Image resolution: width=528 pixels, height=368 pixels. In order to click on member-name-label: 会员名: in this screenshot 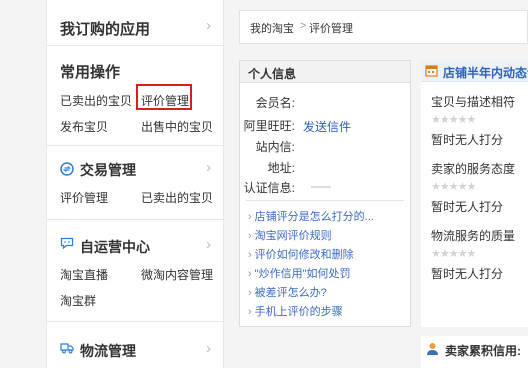, I will do `click(275, 103)`.